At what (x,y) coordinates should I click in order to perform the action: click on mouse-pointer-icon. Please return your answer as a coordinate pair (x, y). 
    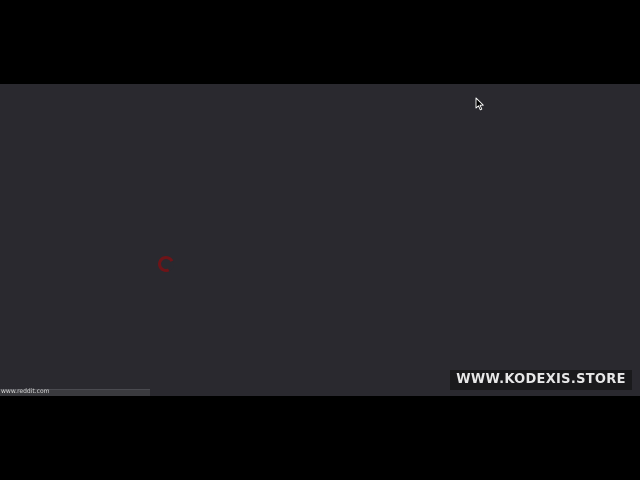
    Looking at the image, I should click on (479, 104).